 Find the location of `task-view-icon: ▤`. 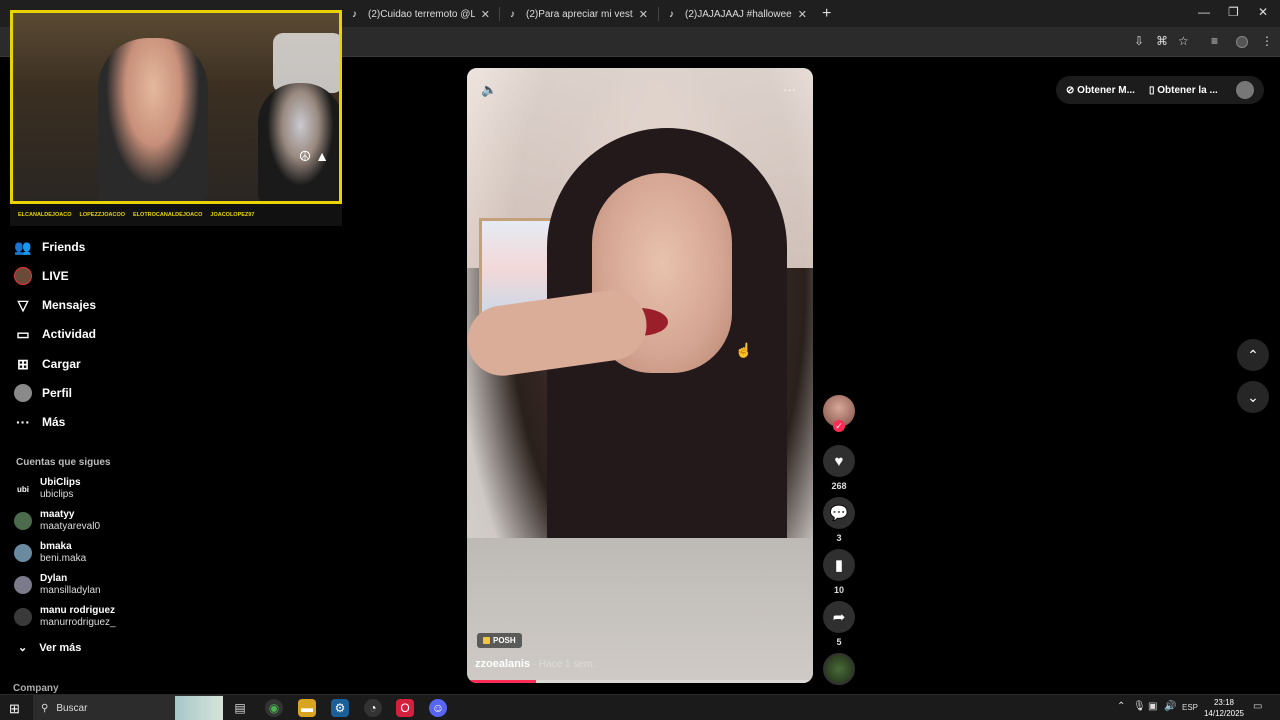

task-view-icon: ▤ is located at coordinates (240, 708).